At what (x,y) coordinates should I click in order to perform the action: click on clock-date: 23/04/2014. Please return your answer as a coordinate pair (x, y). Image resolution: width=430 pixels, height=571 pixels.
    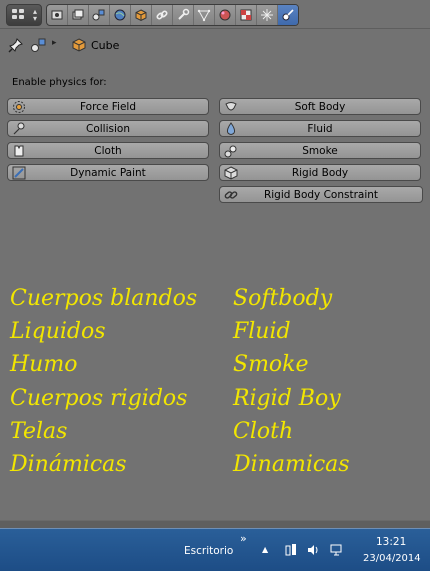
    Looking at the image, I should click on (392, 558).